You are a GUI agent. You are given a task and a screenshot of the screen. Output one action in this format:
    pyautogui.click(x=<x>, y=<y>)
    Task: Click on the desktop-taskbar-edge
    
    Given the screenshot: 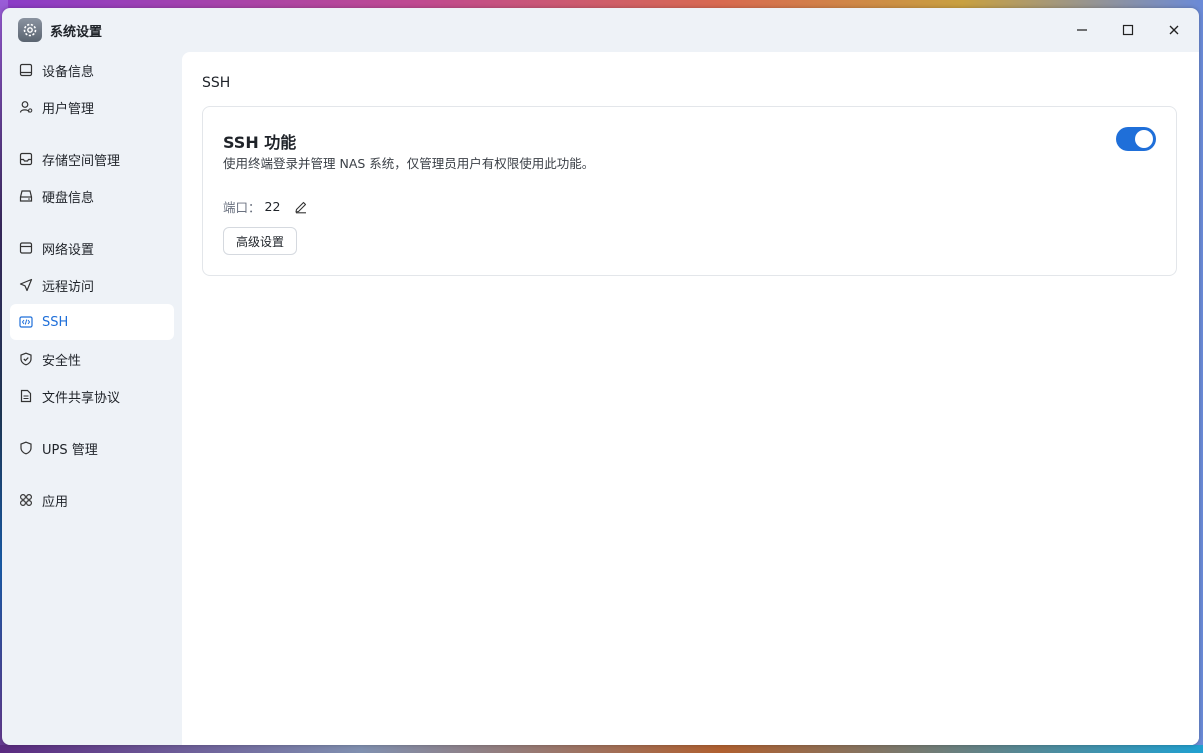 What is the action you would take?
    pyautogui.click(x=601, y=749)
    